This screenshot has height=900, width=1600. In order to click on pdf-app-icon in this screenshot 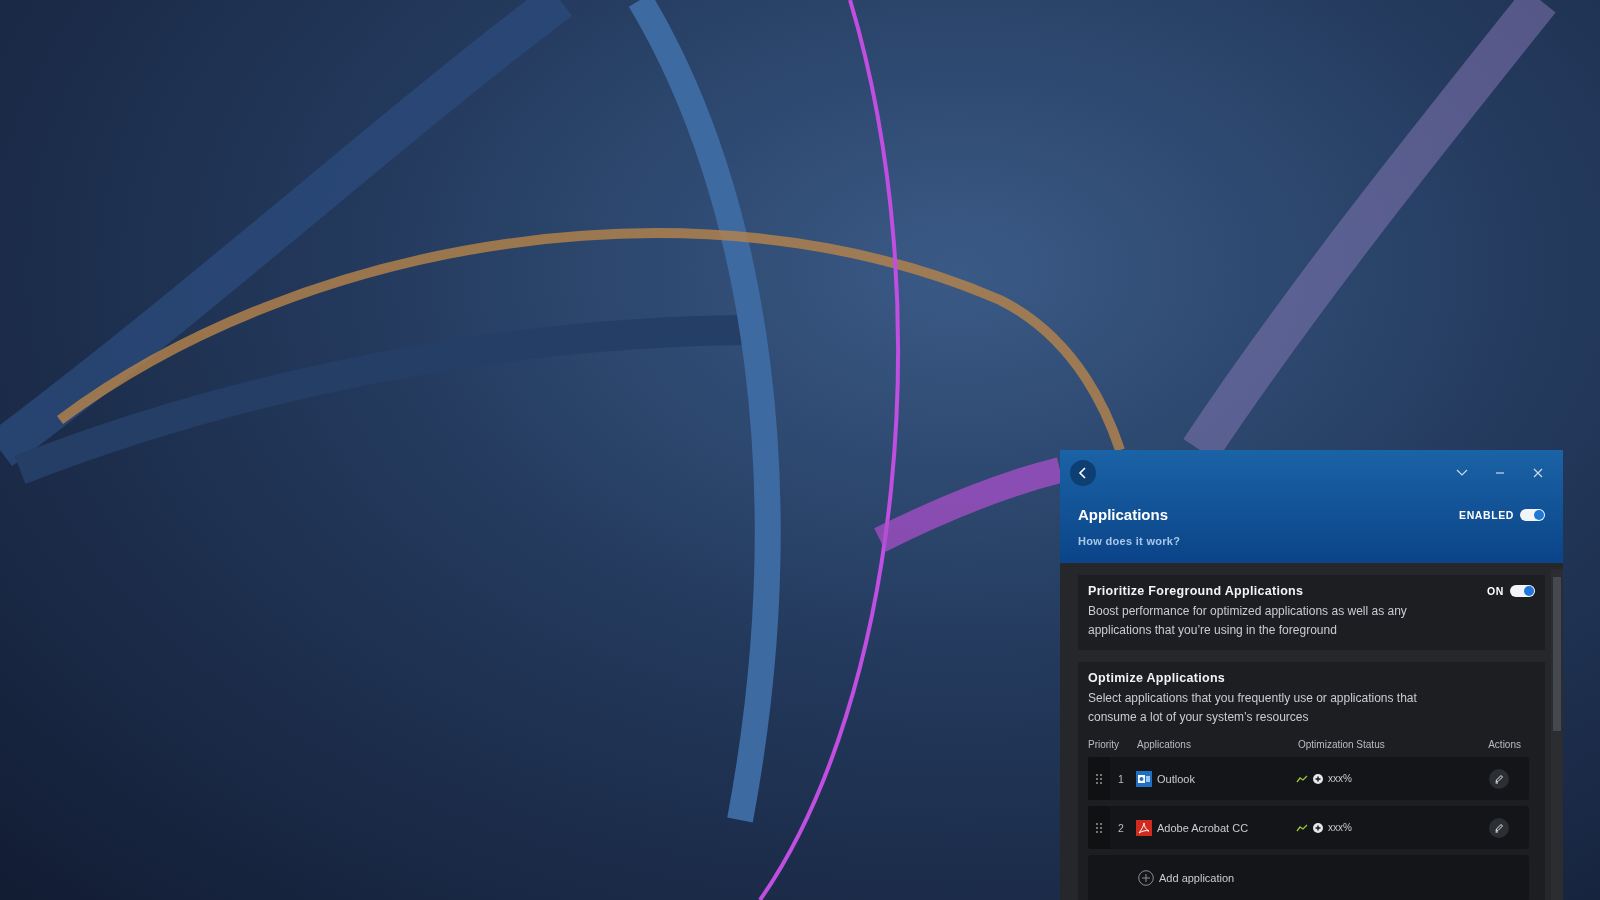, I will do `click(1144, 827)`.